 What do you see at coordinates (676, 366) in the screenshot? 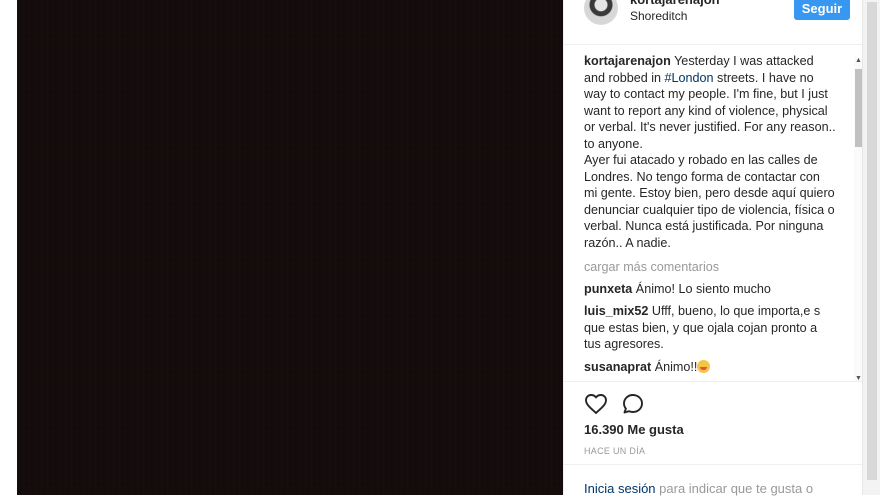
I see `comment-text: Ánimo!!` at bounding box center [676, 366].